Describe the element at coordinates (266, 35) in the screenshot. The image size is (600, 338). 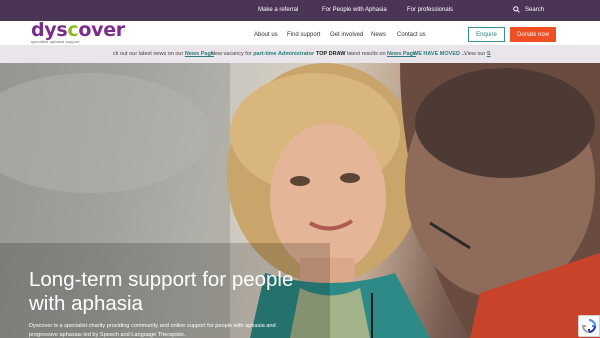
I see `nav-about-us: About us` at that location.